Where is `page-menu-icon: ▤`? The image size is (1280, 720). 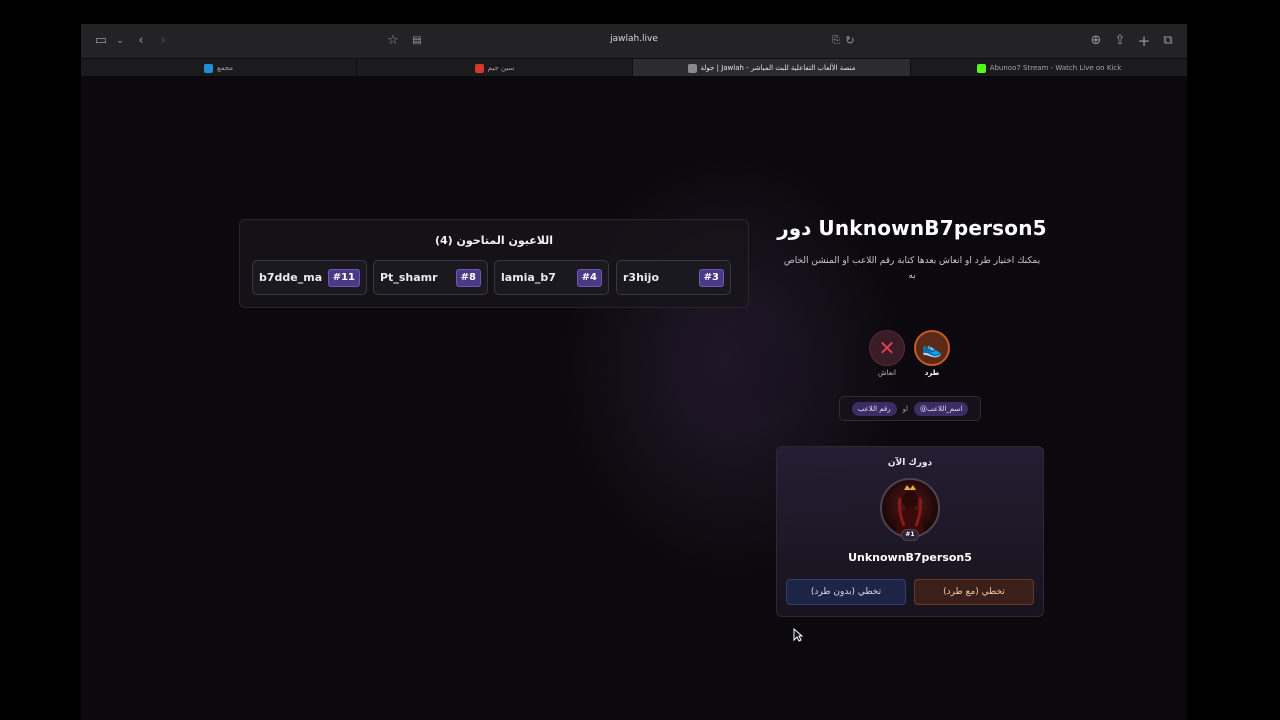
page-menu-icon: ▤ is located at coordinates (417, 41).